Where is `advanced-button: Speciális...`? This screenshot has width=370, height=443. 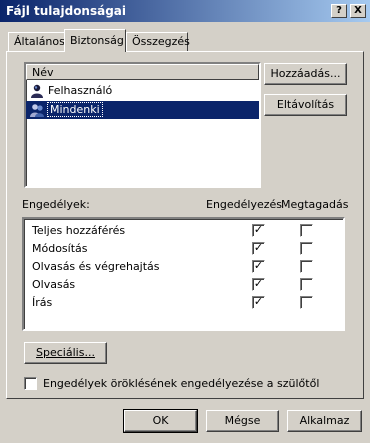 advanced-button: Speciális... is located at coordinates (65, 353).